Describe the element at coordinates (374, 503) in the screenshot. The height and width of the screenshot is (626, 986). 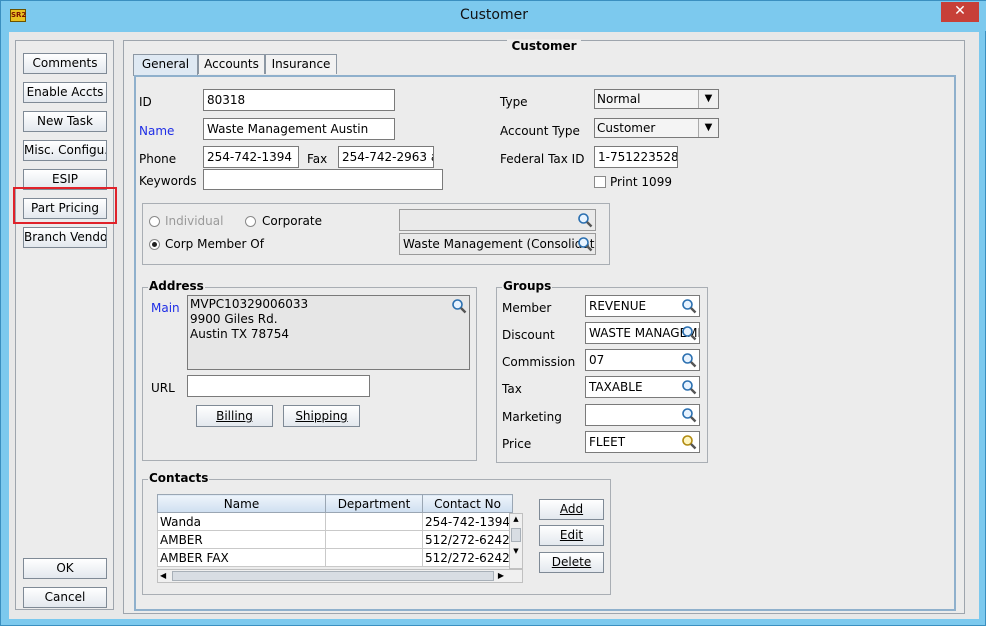
I see `column-header-department: Department` at that location.